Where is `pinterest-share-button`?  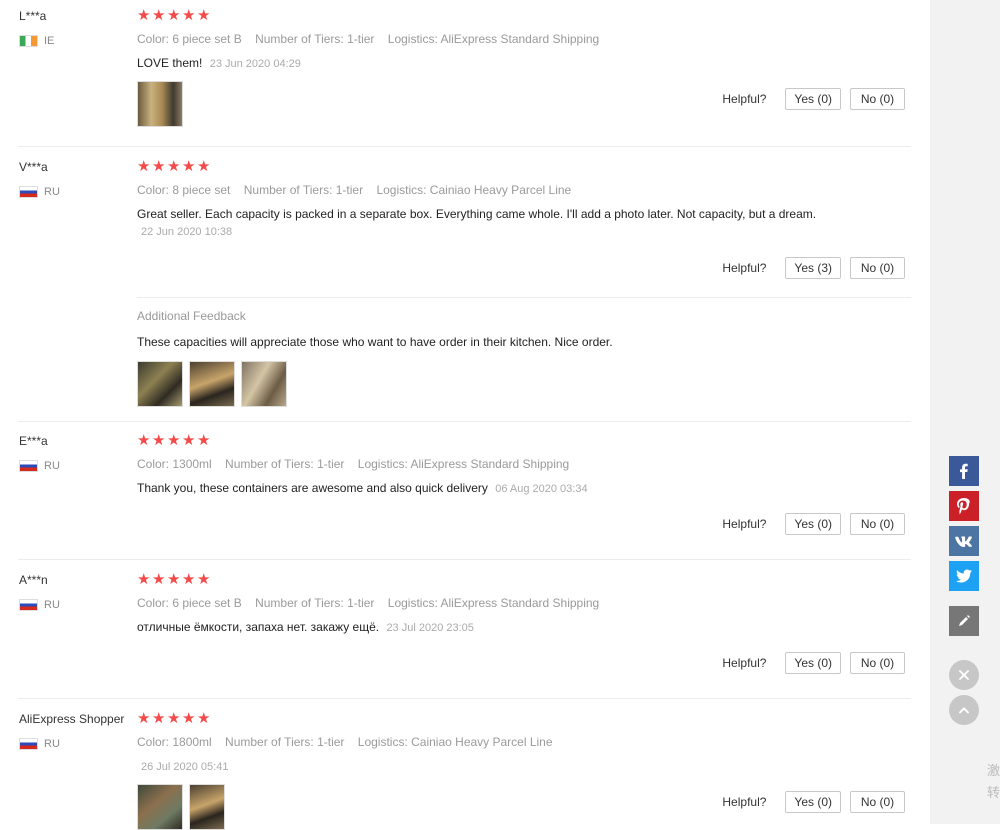
pinterest-share-button is located at coordinates (964, 506).